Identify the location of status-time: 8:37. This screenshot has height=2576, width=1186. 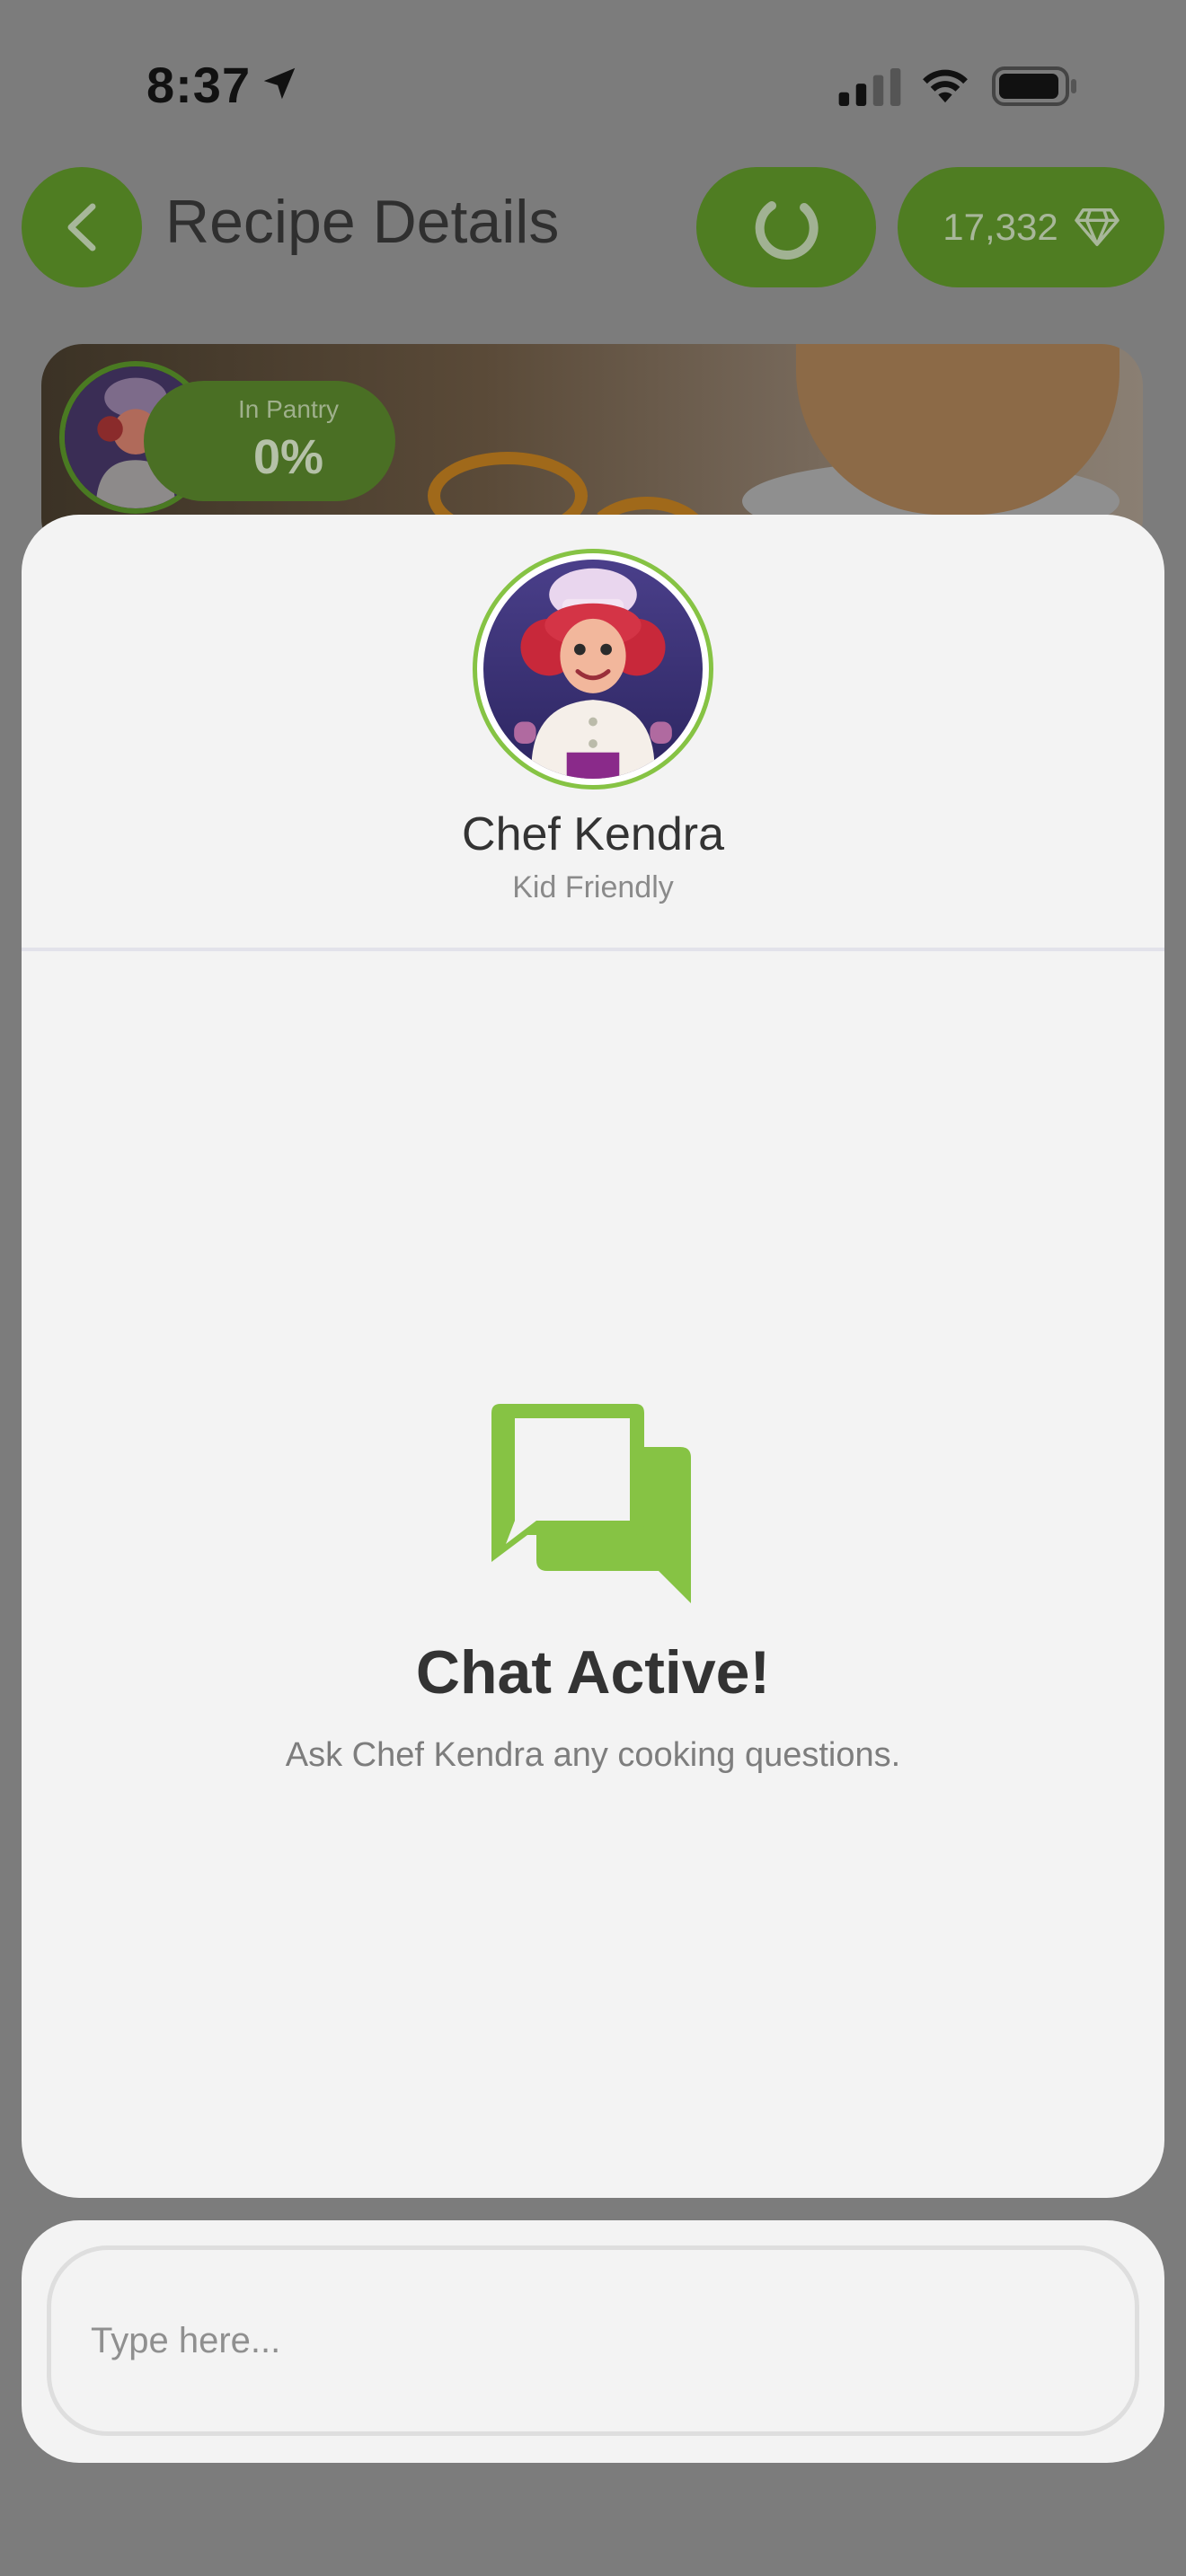
(199, 85).